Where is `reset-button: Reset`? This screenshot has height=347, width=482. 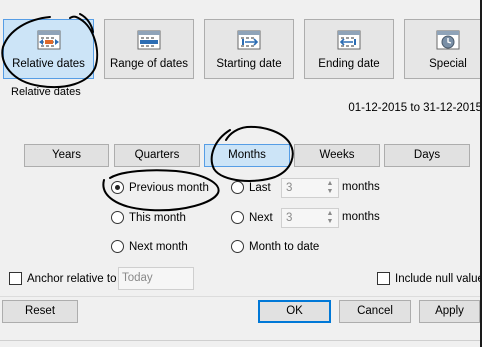 reset-button: Reset is located at coordinates (40, 311).